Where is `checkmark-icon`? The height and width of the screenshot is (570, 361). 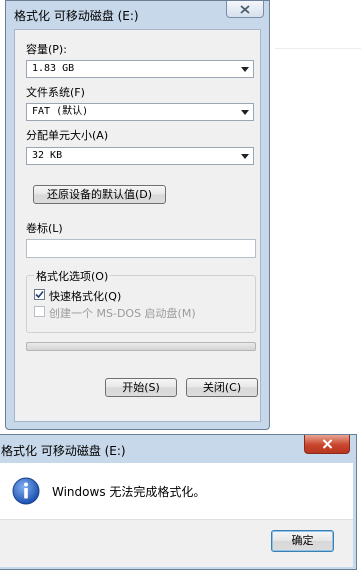 checkmark-icon is located at coordinates (39, 294).